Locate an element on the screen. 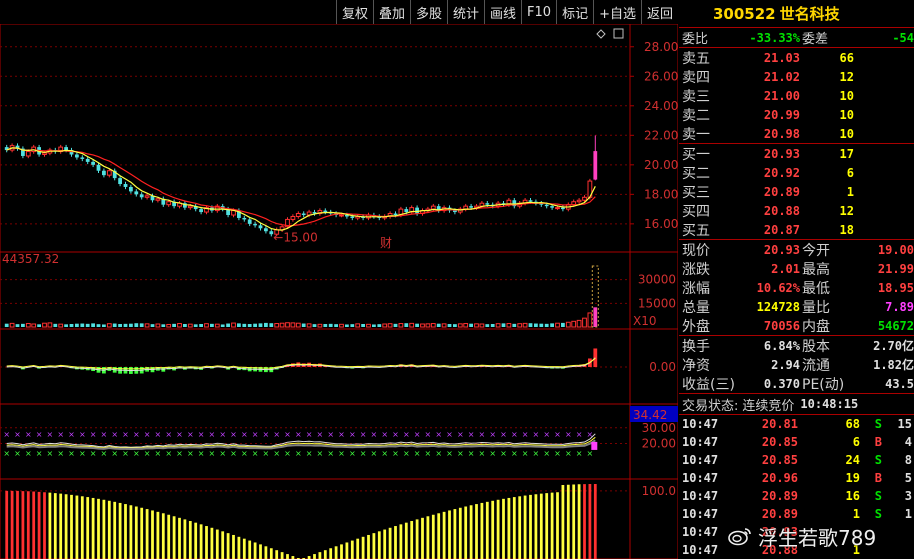 The image size is (914, 559). ma5-line is located at coordinates (301, 189).